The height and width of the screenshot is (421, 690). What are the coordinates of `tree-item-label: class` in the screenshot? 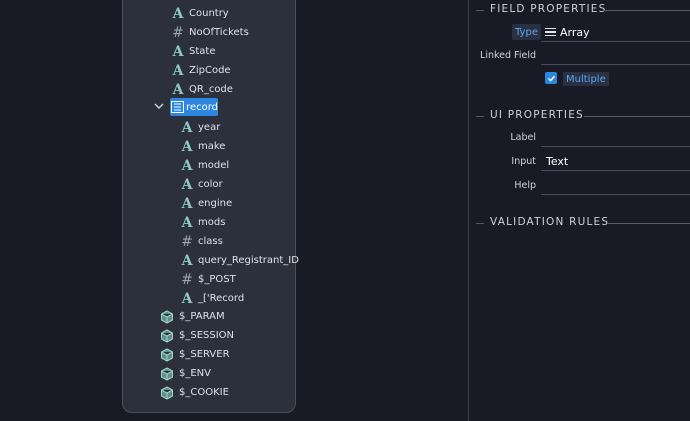 It's located at (210, 241).